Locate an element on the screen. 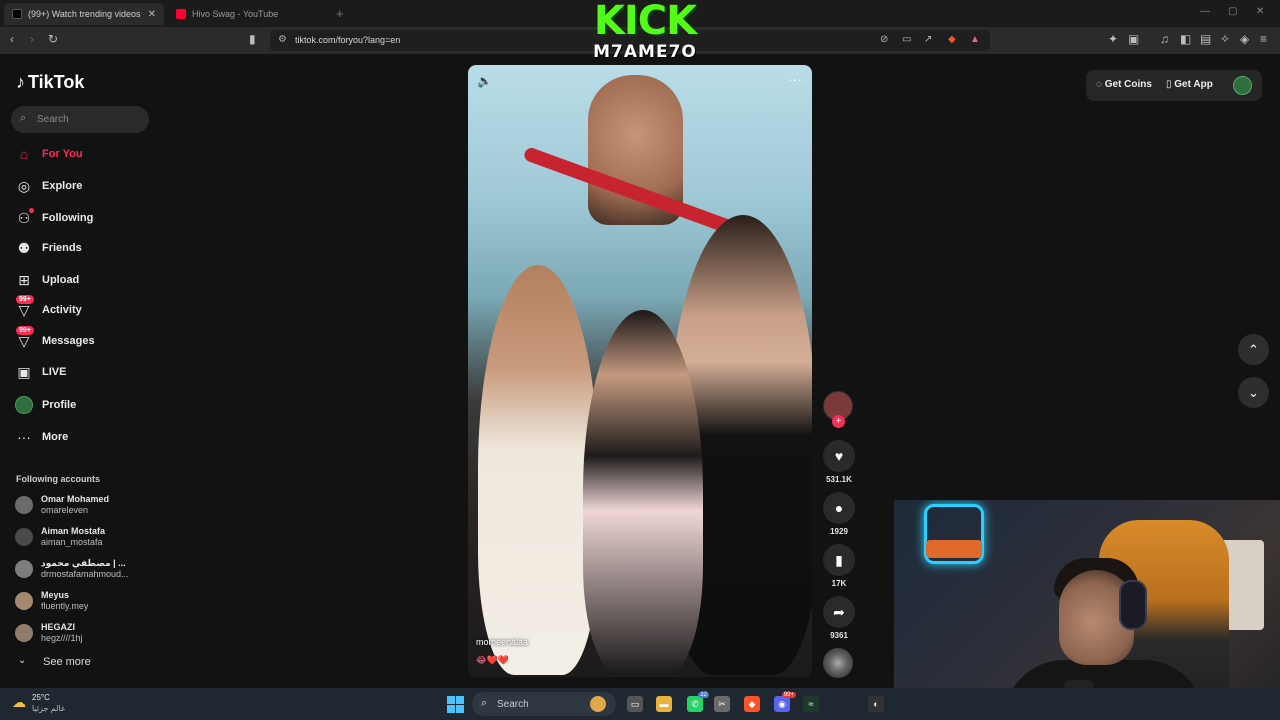 The height and width of the screenshot is (720, 1280). task-view-icon: ▭ is located at coordinates (635, 704).